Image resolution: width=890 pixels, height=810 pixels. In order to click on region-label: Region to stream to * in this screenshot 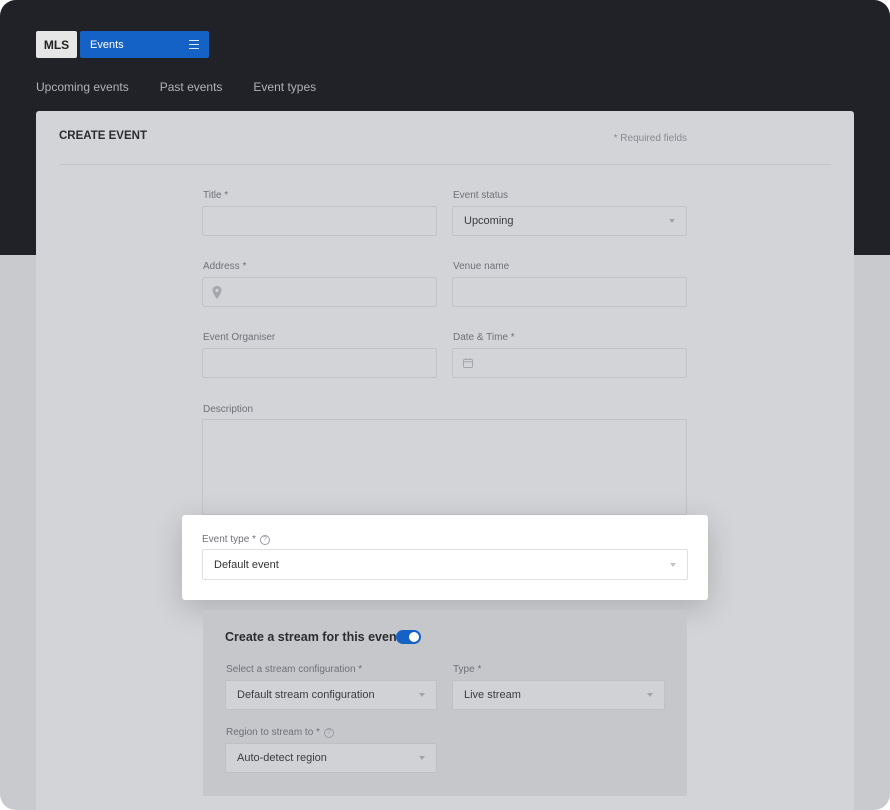, I will do `click(273, 732)`.